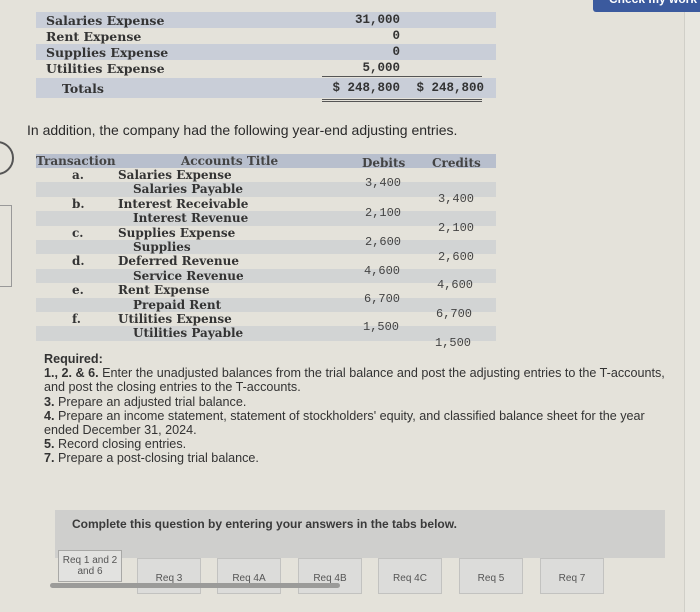 This screenshot has width=700, height=612. Describe the element at coordinates (381, 68) in the screenshot. I see `debit-value: 5,000` at that location.